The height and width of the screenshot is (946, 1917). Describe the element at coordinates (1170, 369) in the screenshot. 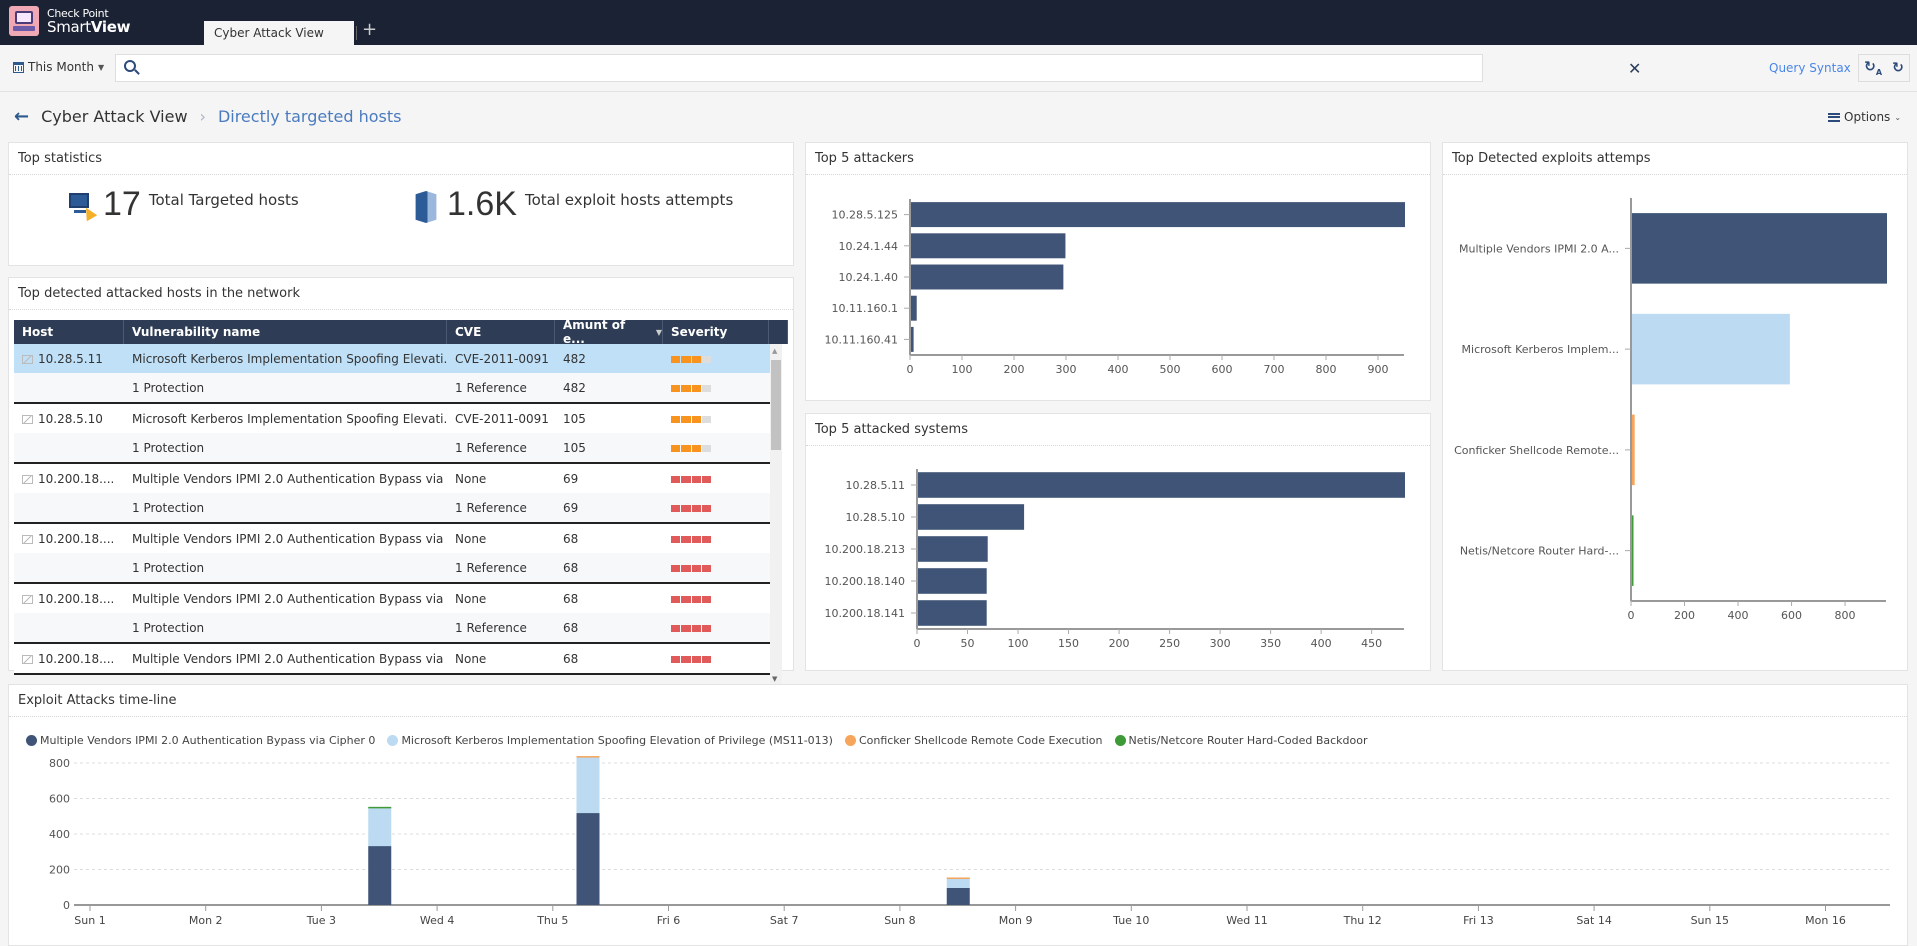

I see `x-tick-label: 500` at that location.